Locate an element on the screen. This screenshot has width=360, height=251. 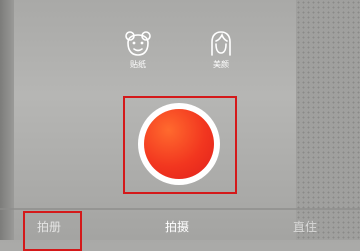
shutter-button is located at coordinates (179, 144).